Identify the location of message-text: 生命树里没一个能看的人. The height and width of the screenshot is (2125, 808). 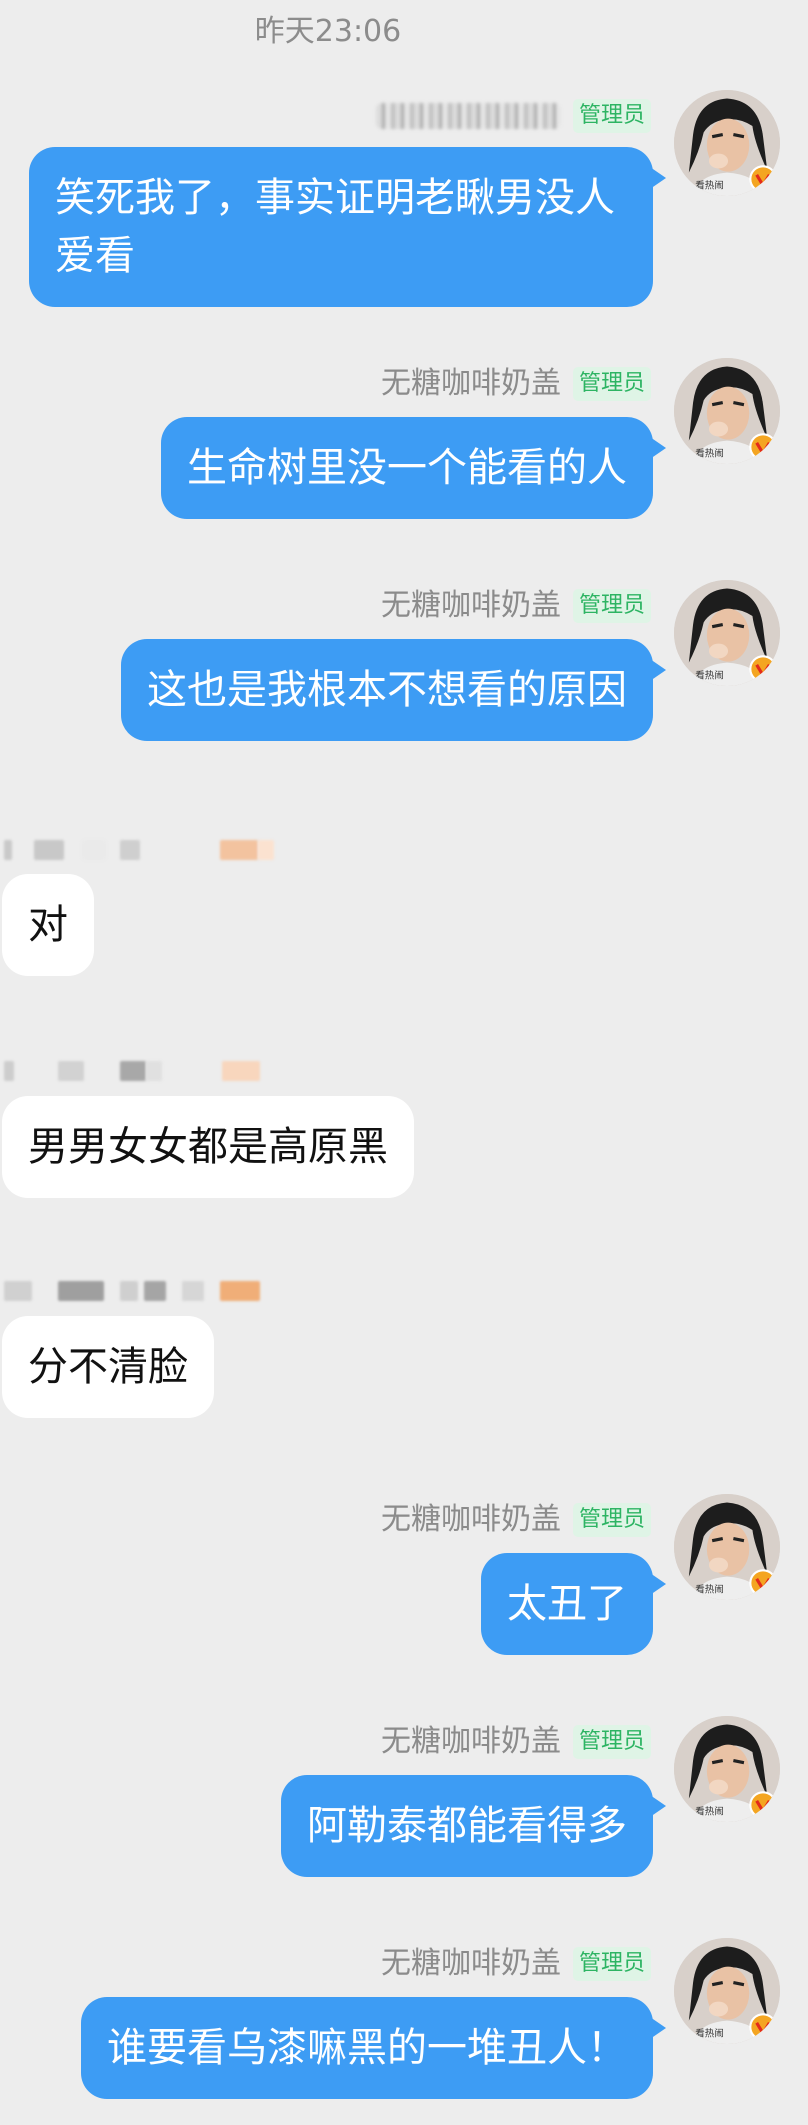
(407, 468).